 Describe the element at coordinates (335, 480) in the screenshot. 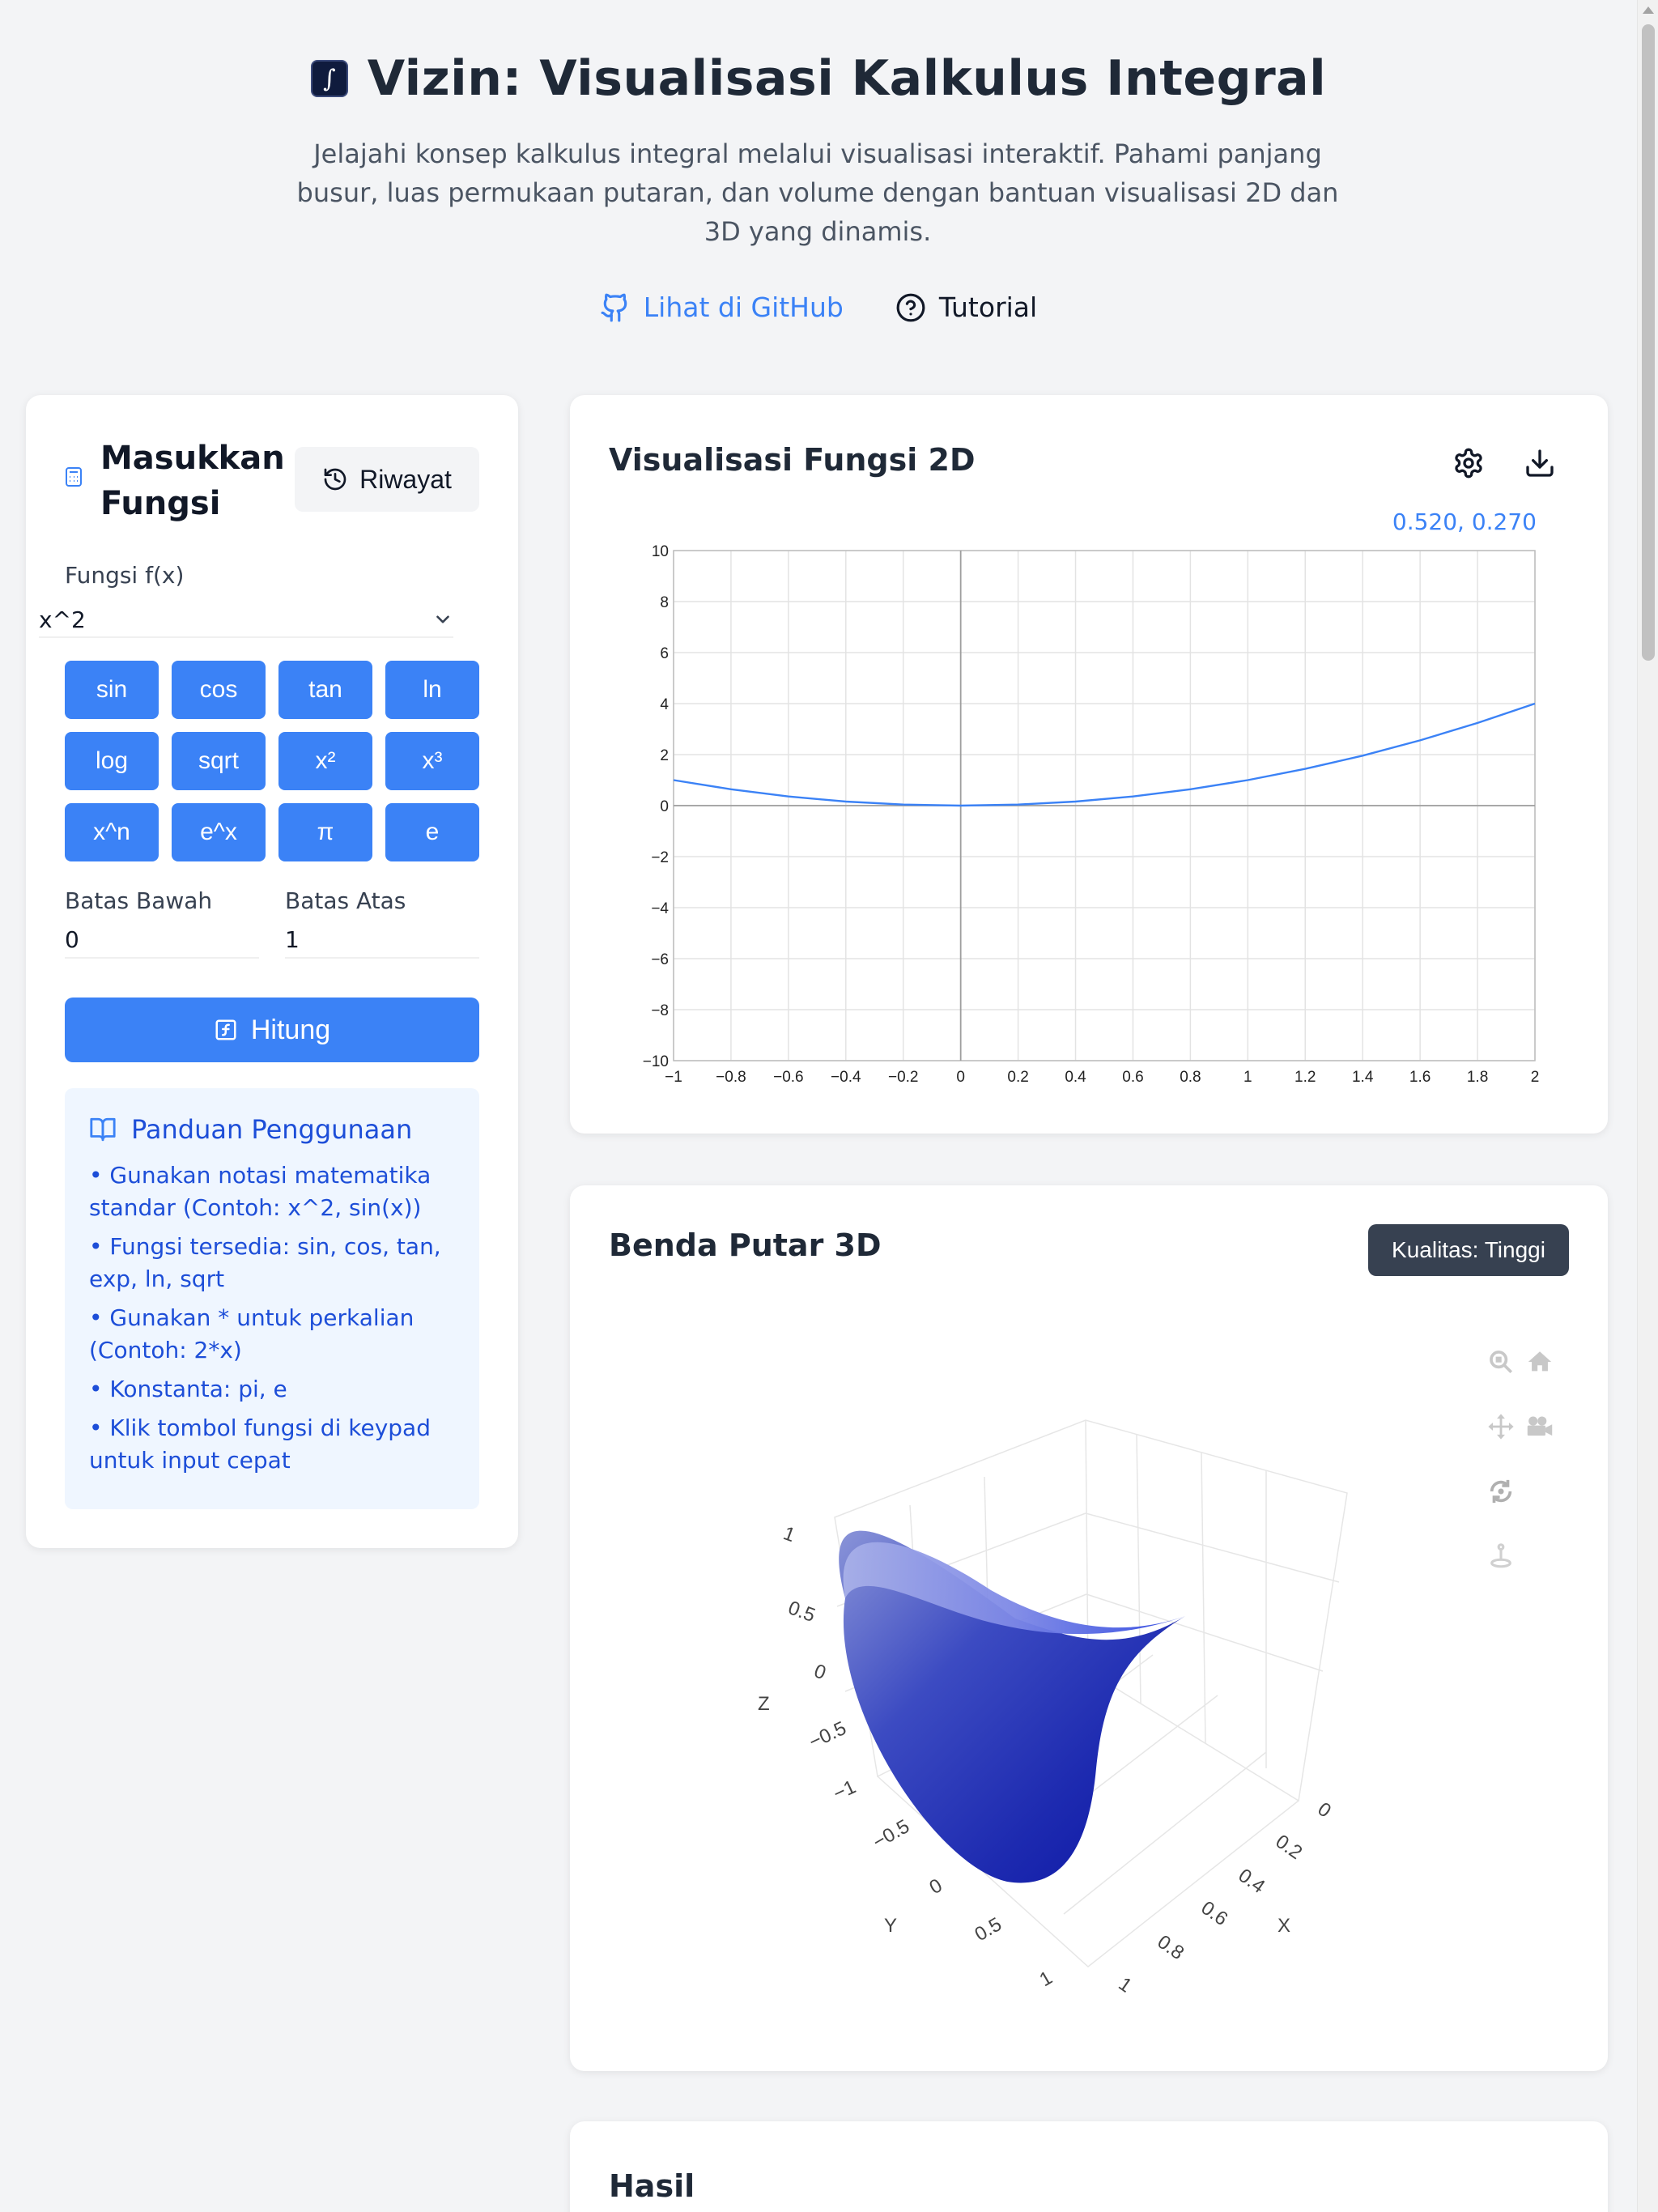

I see `history-icon` at that location.